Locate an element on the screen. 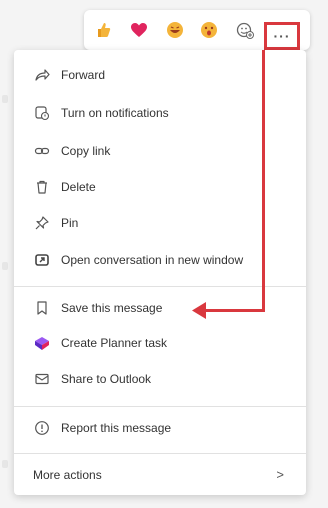  report-icon is located at coordinates (42, 428).